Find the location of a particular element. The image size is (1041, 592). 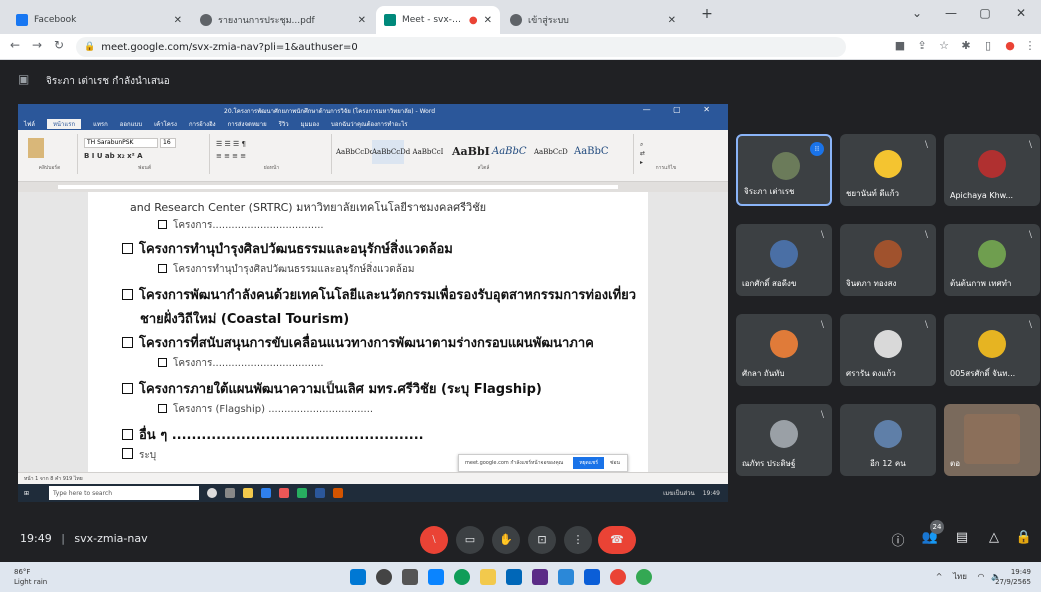

more-options-button: ⋮ is located at coordinates (578, 540).